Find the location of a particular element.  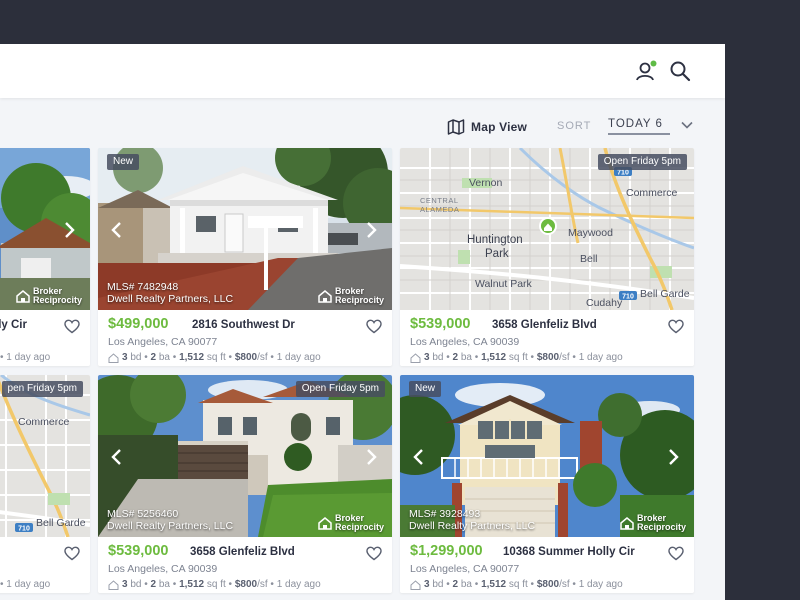

map-view-button: Map View is located at coordinates (487, 127).